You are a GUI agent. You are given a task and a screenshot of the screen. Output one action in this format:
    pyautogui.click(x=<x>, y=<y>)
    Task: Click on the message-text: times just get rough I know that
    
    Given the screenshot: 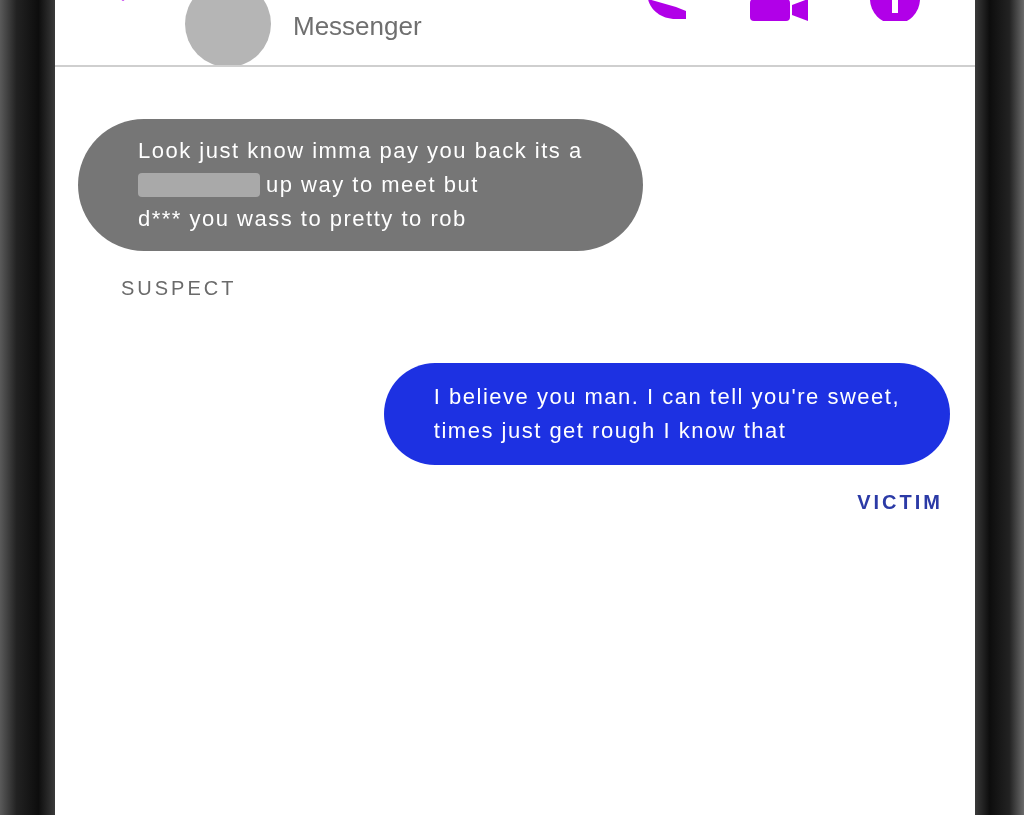 What is the action you would take?
    pyautogui.click(x=610, y=431)
    